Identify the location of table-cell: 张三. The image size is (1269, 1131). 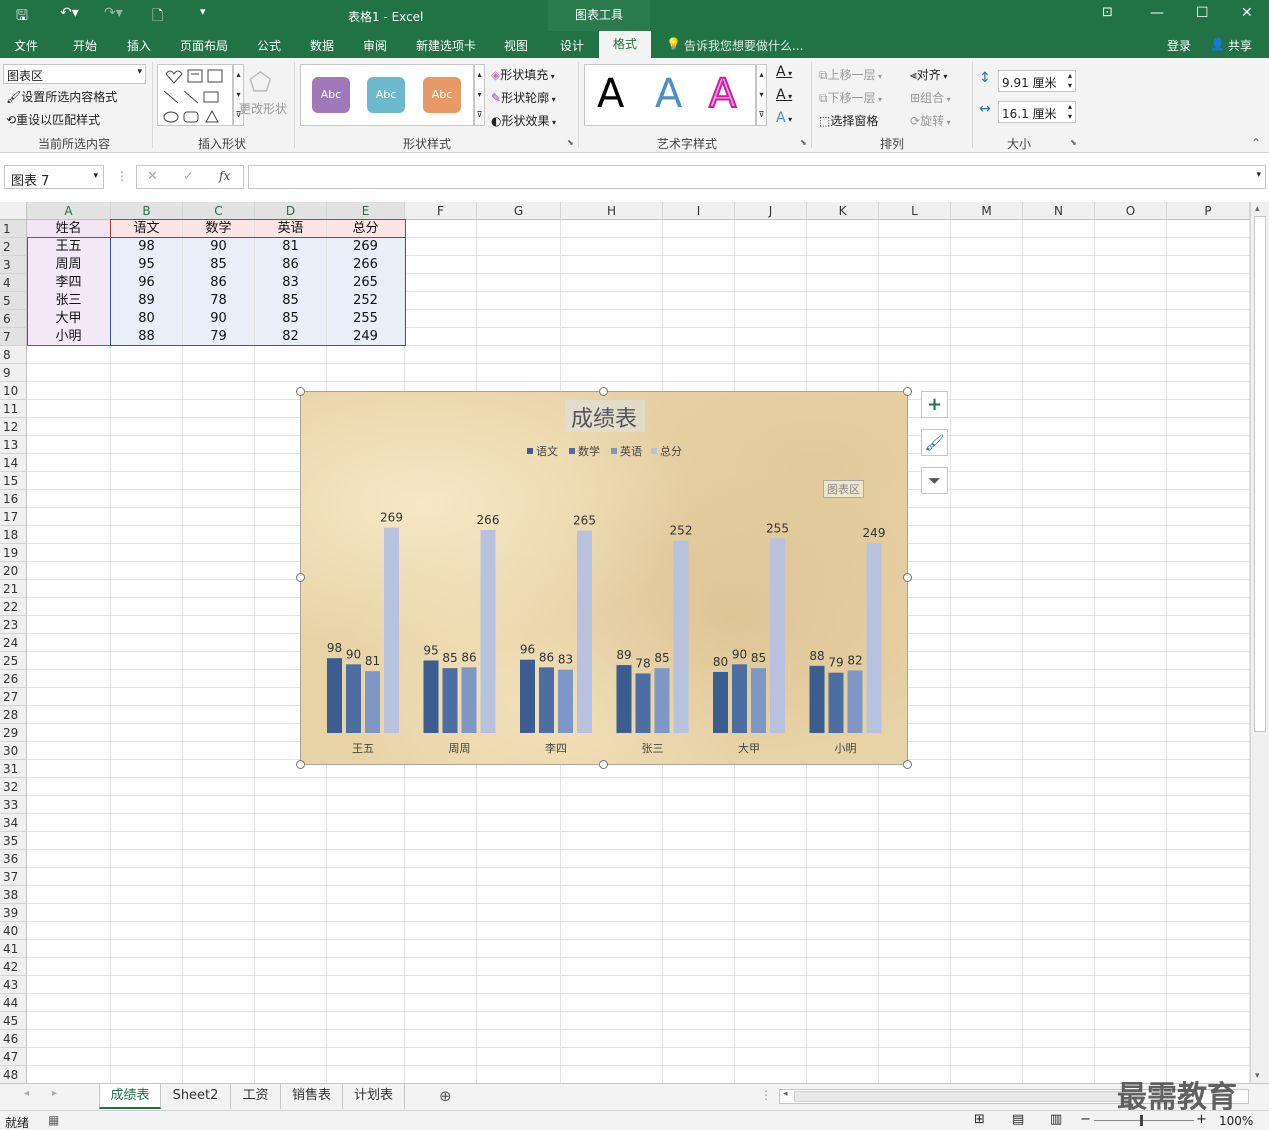
(68, 301).